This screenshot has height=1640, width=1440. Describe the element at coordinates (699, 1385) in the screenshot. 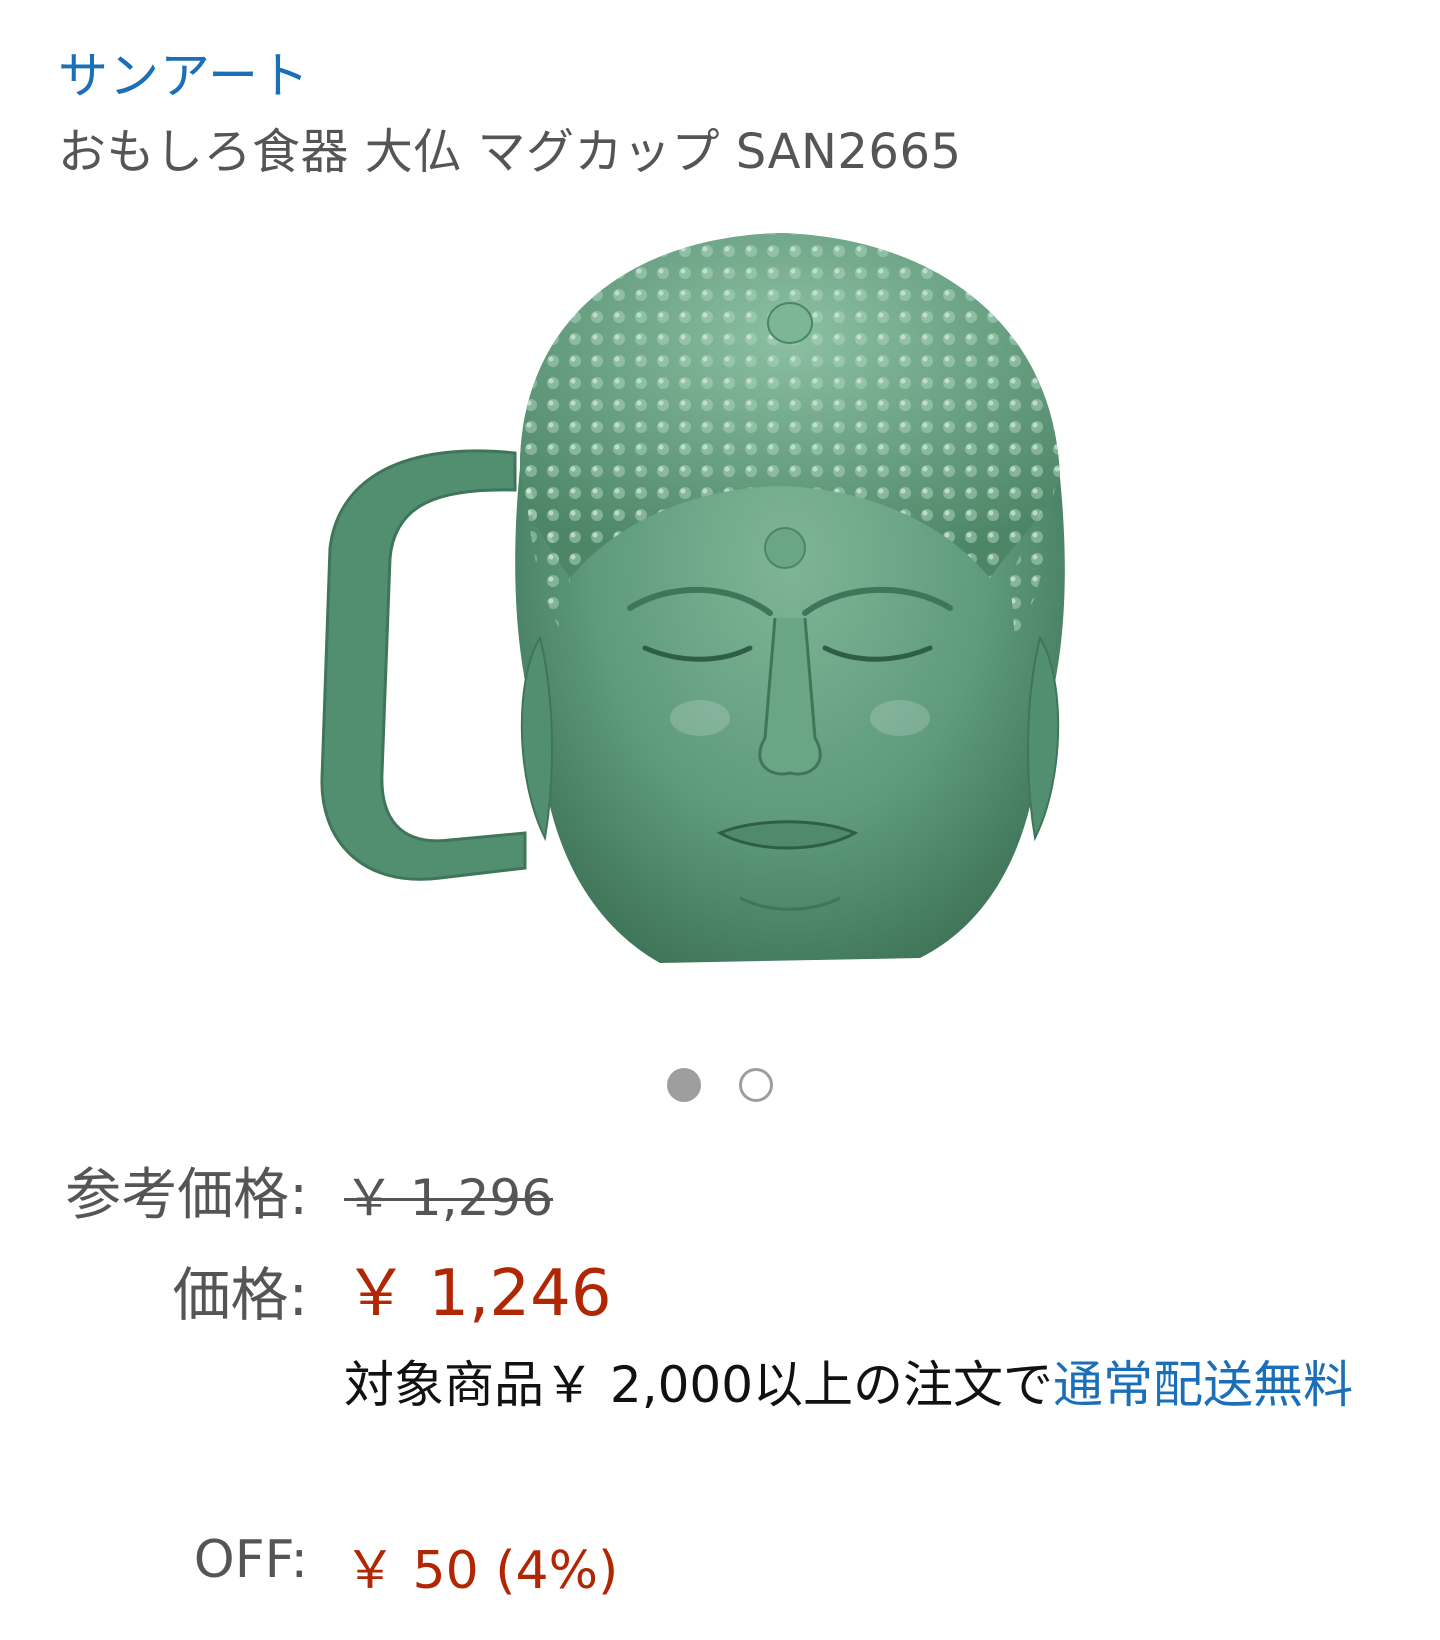

I see `shipping-text: 対象商品￥ 2,000以上の注文で` at that location.